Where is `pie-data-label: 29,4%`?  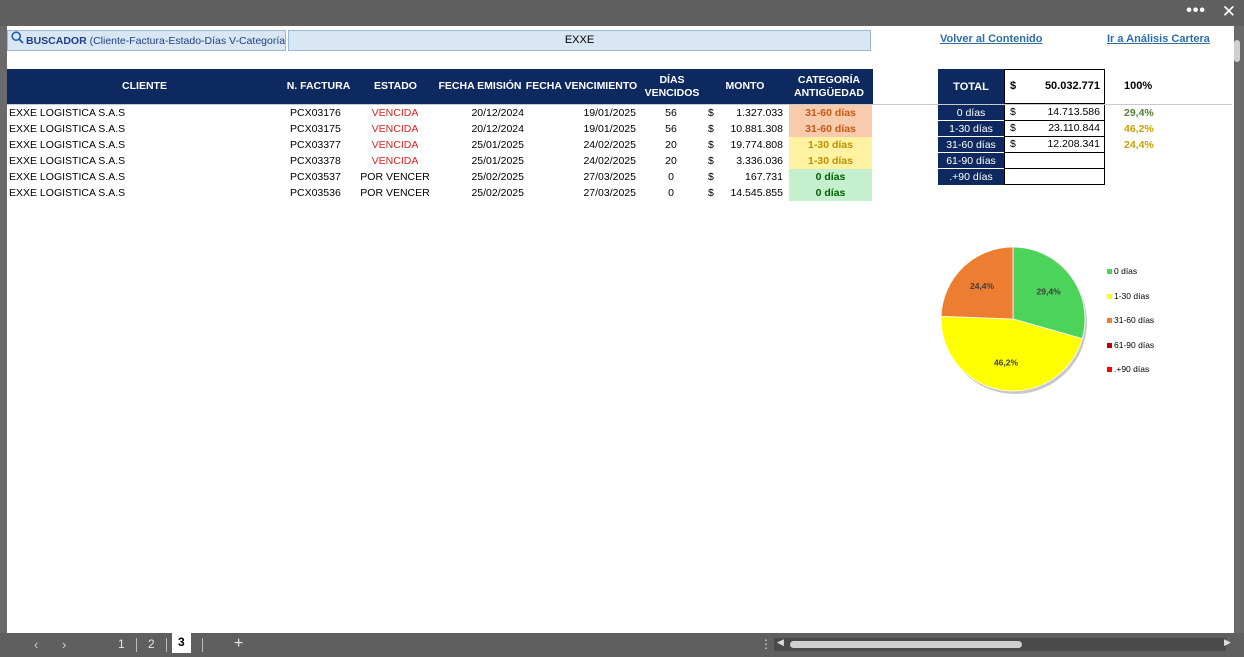
pie-data-label: 29,4% is located at coordinates (1049, 291).